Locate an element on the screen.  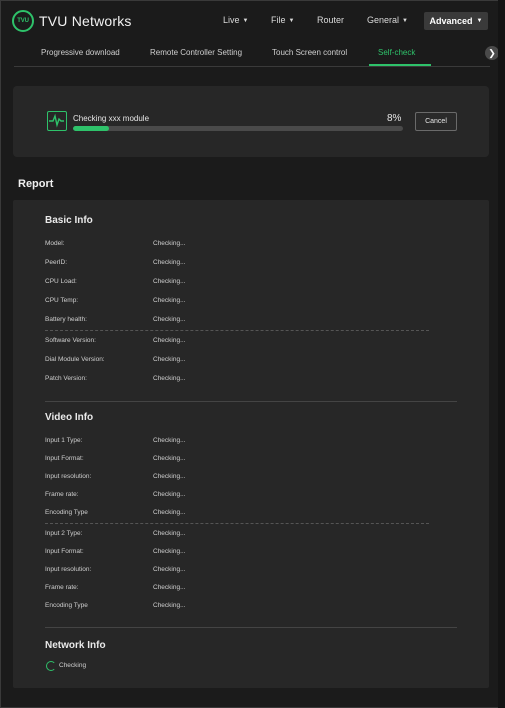
row-key: CPU Load: is located at coordinates (61, 281).